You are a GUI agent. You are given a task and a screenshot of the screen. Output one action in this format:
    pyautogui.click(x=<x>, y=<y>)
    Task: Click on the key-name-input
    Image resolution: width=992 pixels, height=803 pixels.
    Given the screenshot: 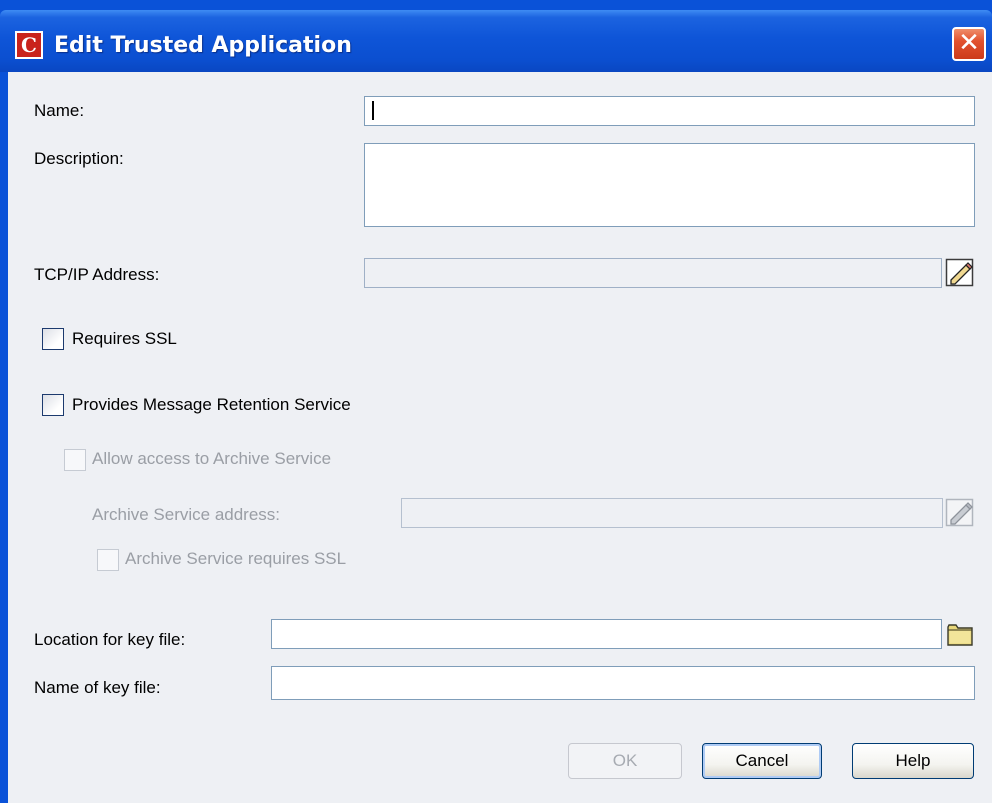 What is the action you would take?
    pyautogui.click(x=623, y=683)
    